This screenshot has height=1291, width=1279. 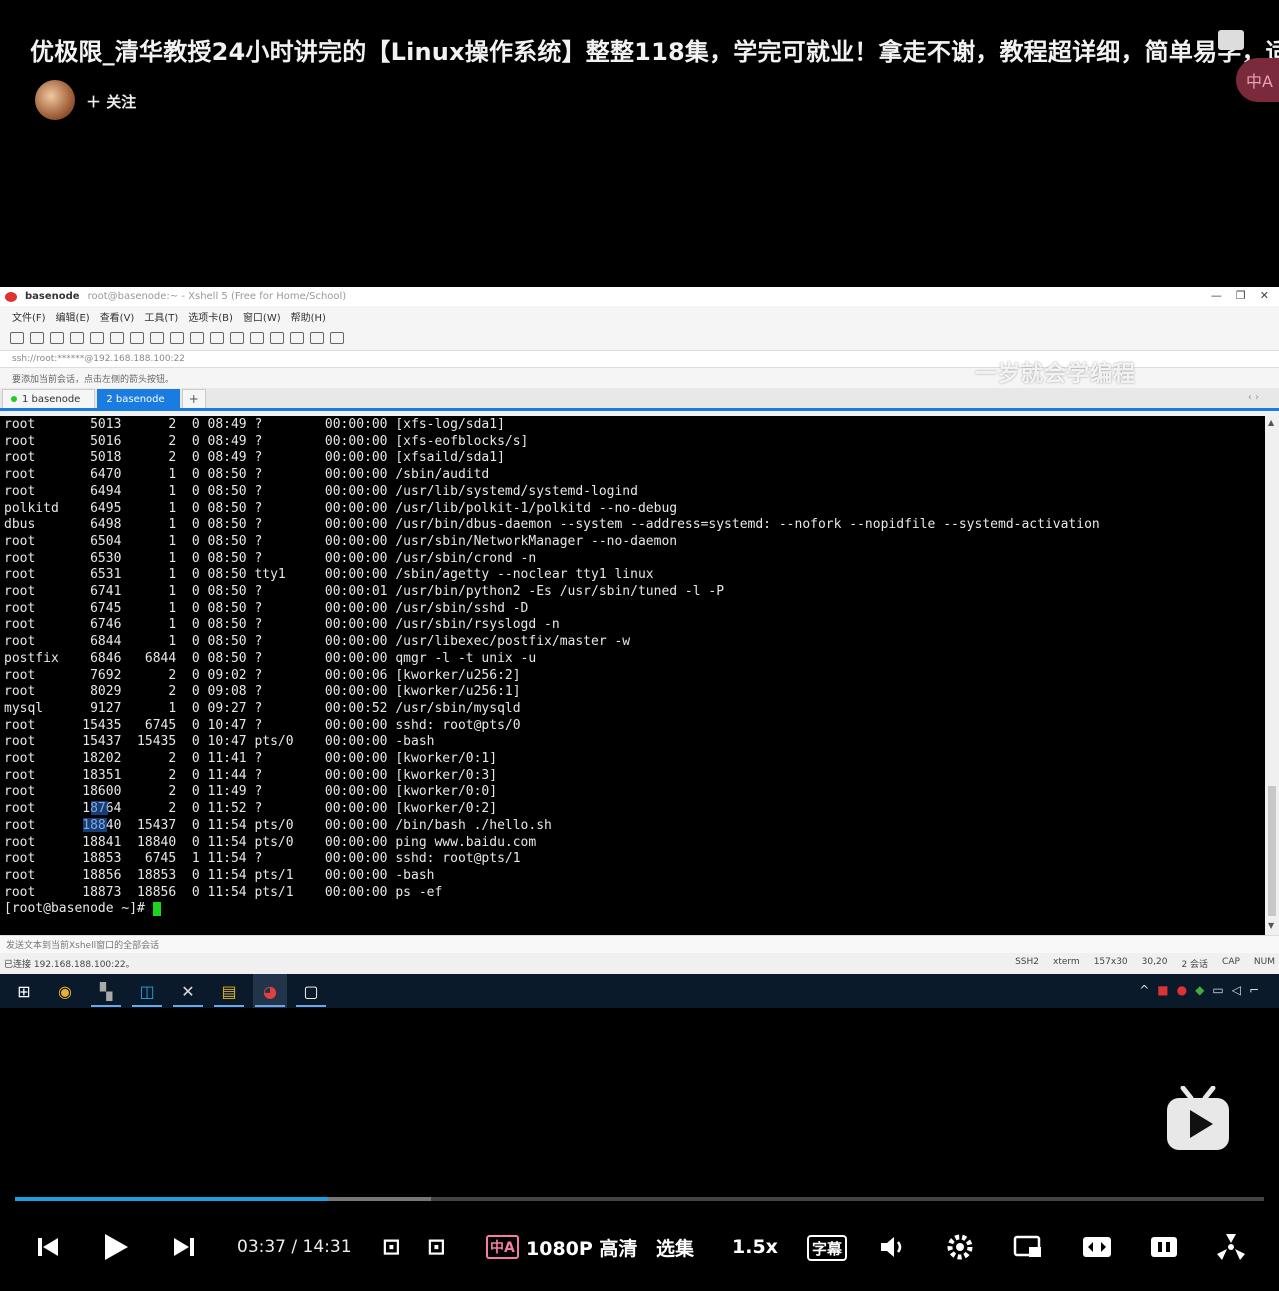 What do you see at coordinates (1027, 962) in the screenshot?
I see `protocol: SSH2` at bounding box center [1027, 962].